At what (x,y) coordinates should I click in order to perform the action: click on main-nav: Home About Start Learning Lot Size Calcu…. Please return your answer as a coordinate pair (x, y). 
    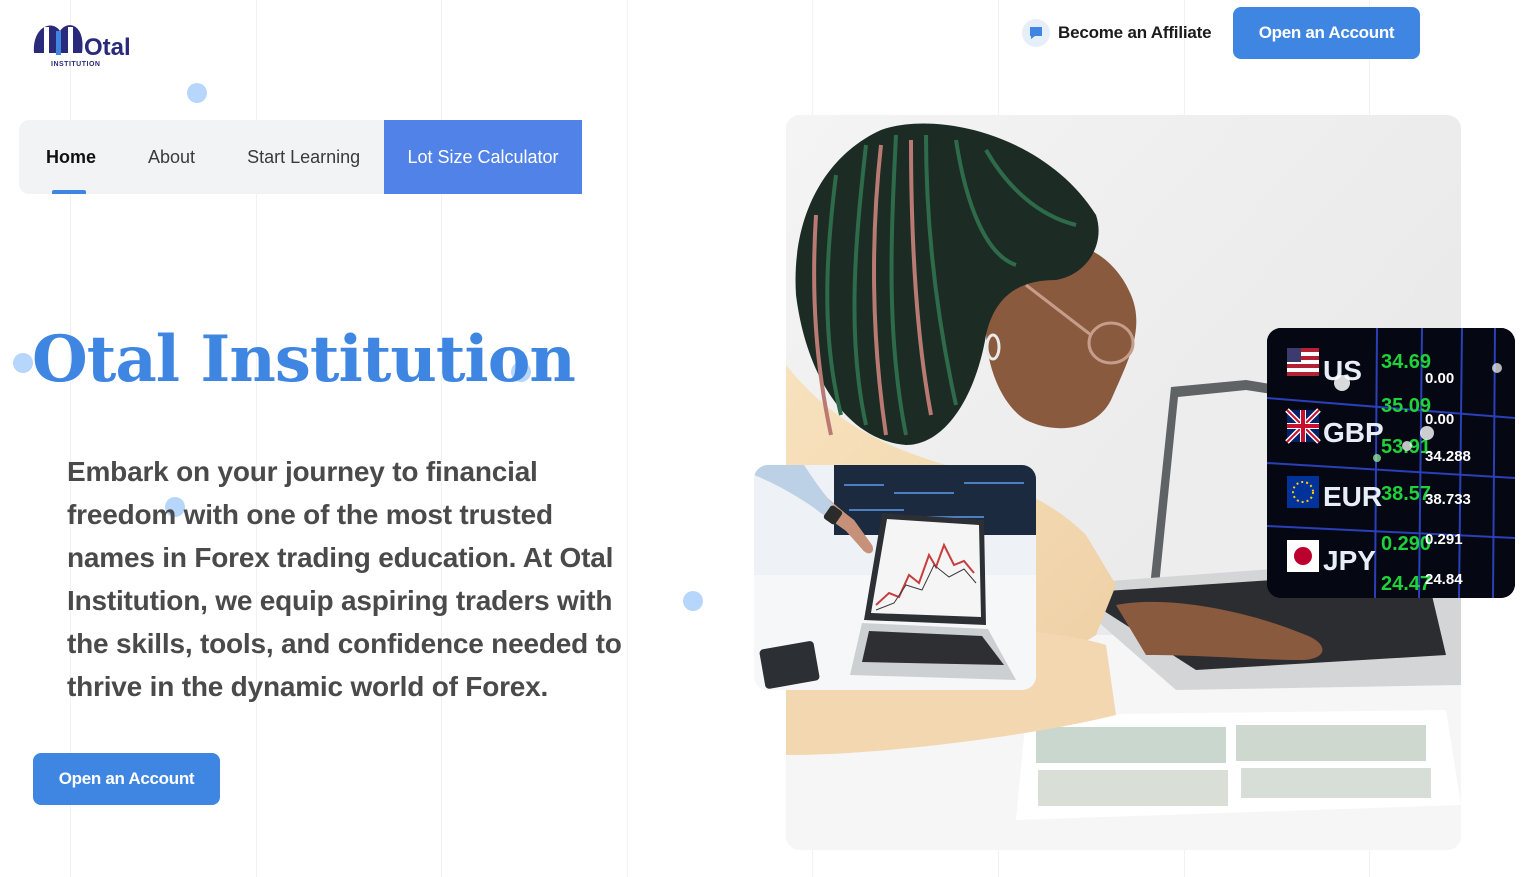
    Looking at the image, I should click on (300, 157).